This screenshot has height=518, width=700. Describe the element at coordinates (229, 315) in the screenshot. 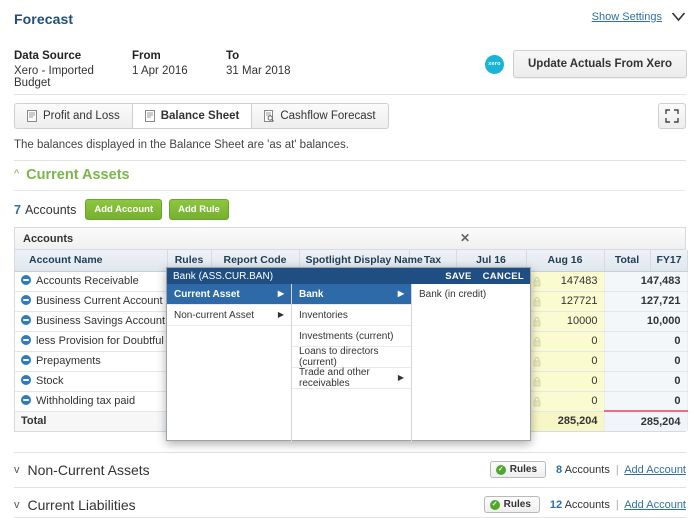

I see `menu-item-non-current-asset: Non-current Asset ▶` at that location.